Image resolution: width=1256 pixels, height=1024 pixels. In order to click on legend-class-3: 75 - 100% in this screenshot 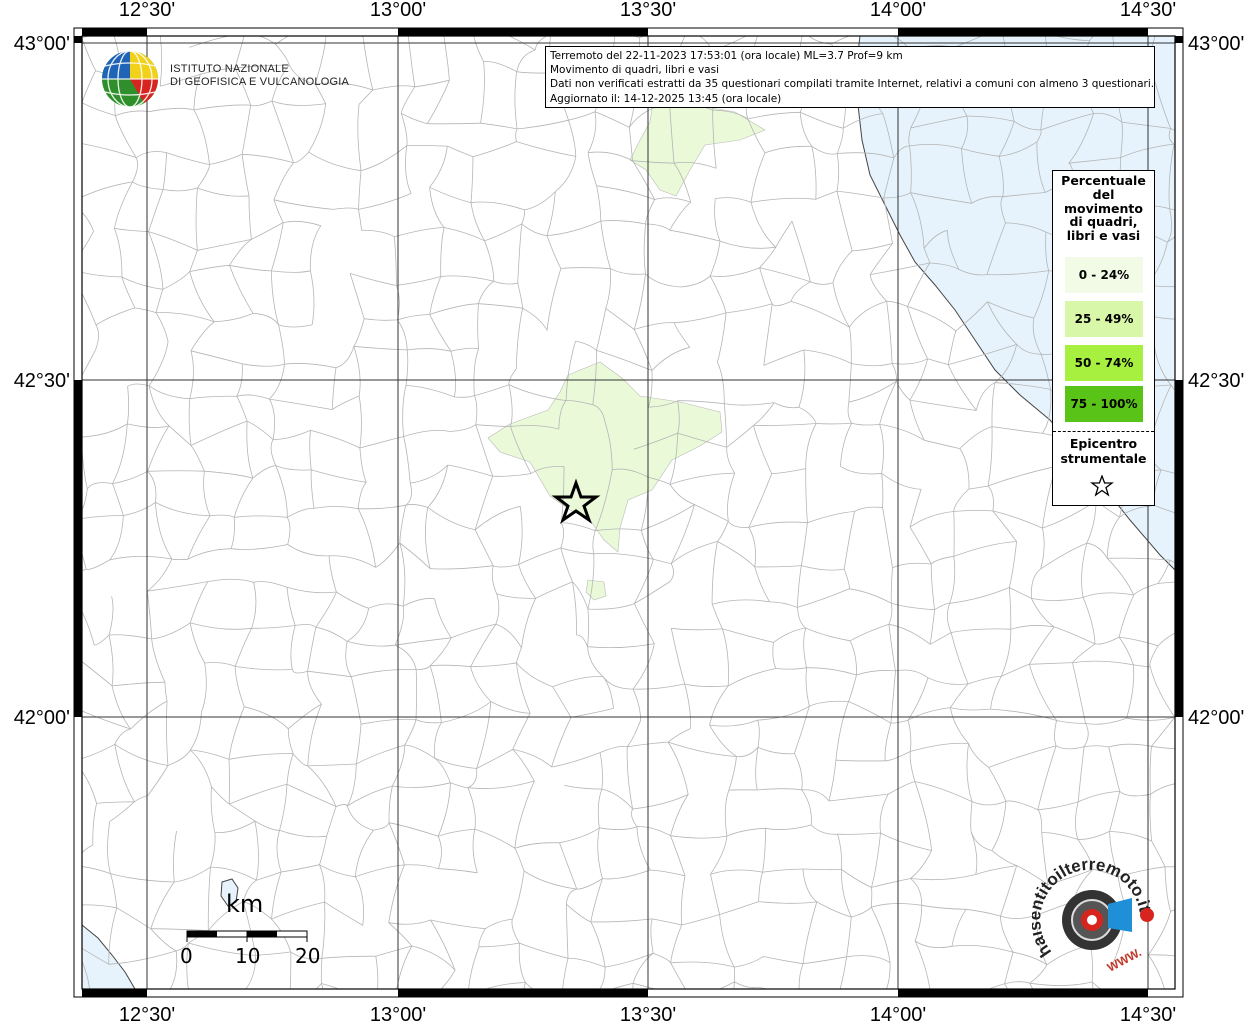, I will do `click(1104, 404)`.